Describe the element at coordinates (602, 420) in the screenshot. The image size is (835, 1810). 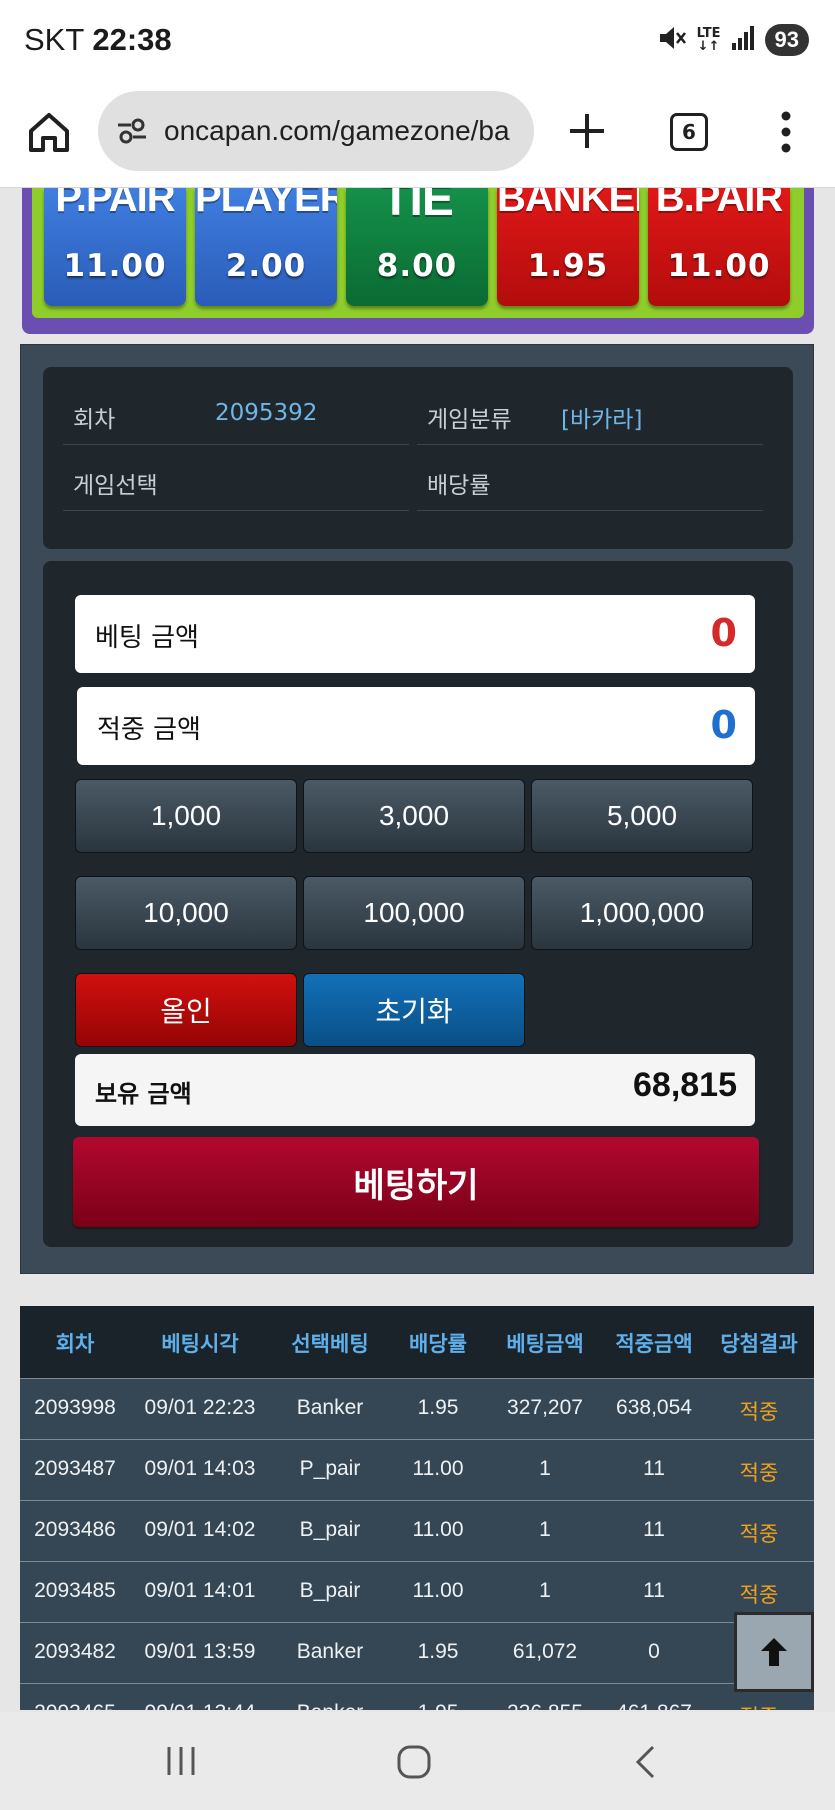
I see `category-value: [바카라]` at that location.